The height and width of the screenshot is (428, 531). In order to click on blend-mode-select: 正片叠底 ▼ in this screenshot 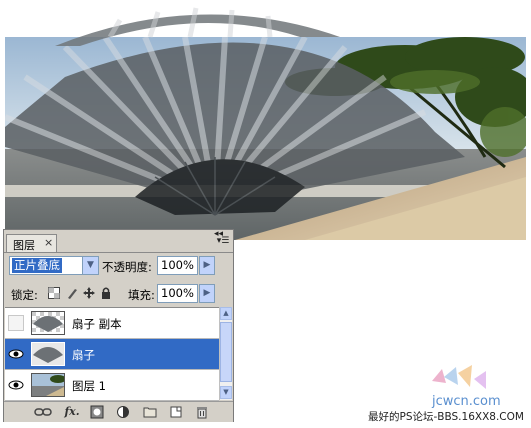, I will do `click(54, 265)`.